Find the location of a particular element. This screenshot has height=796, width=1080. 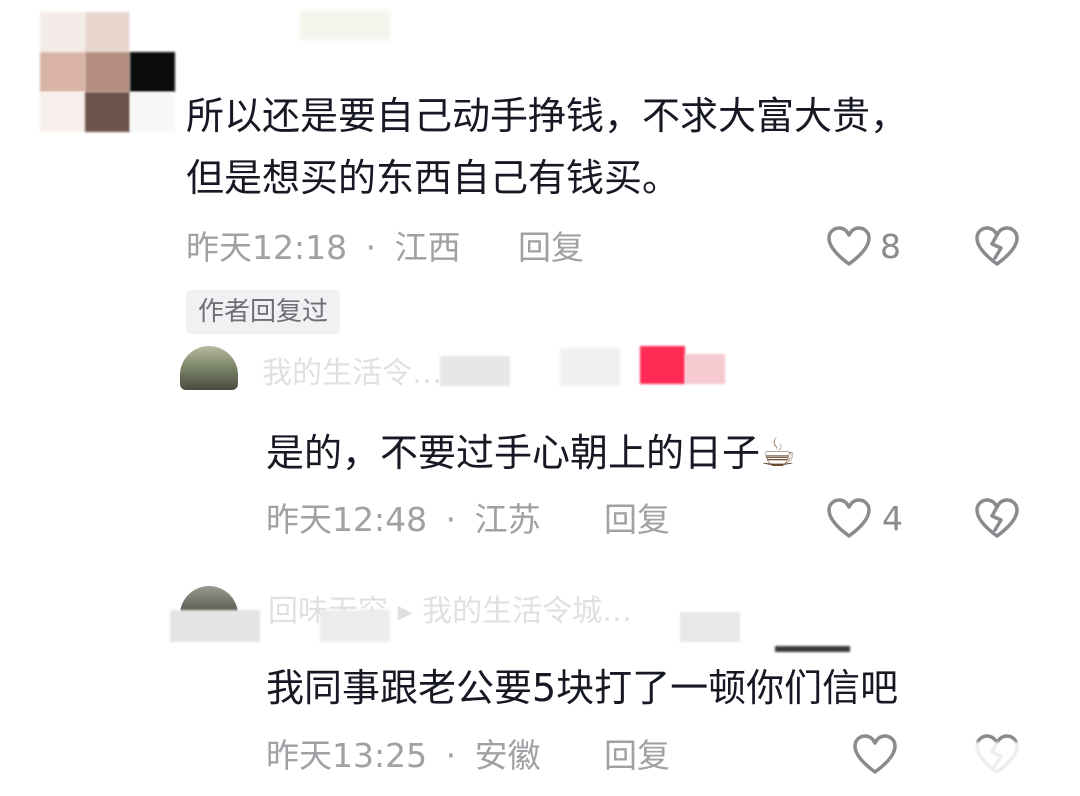

comment-meta: 昨天12:48 · 江苏 is located at coordinates (403, 520).